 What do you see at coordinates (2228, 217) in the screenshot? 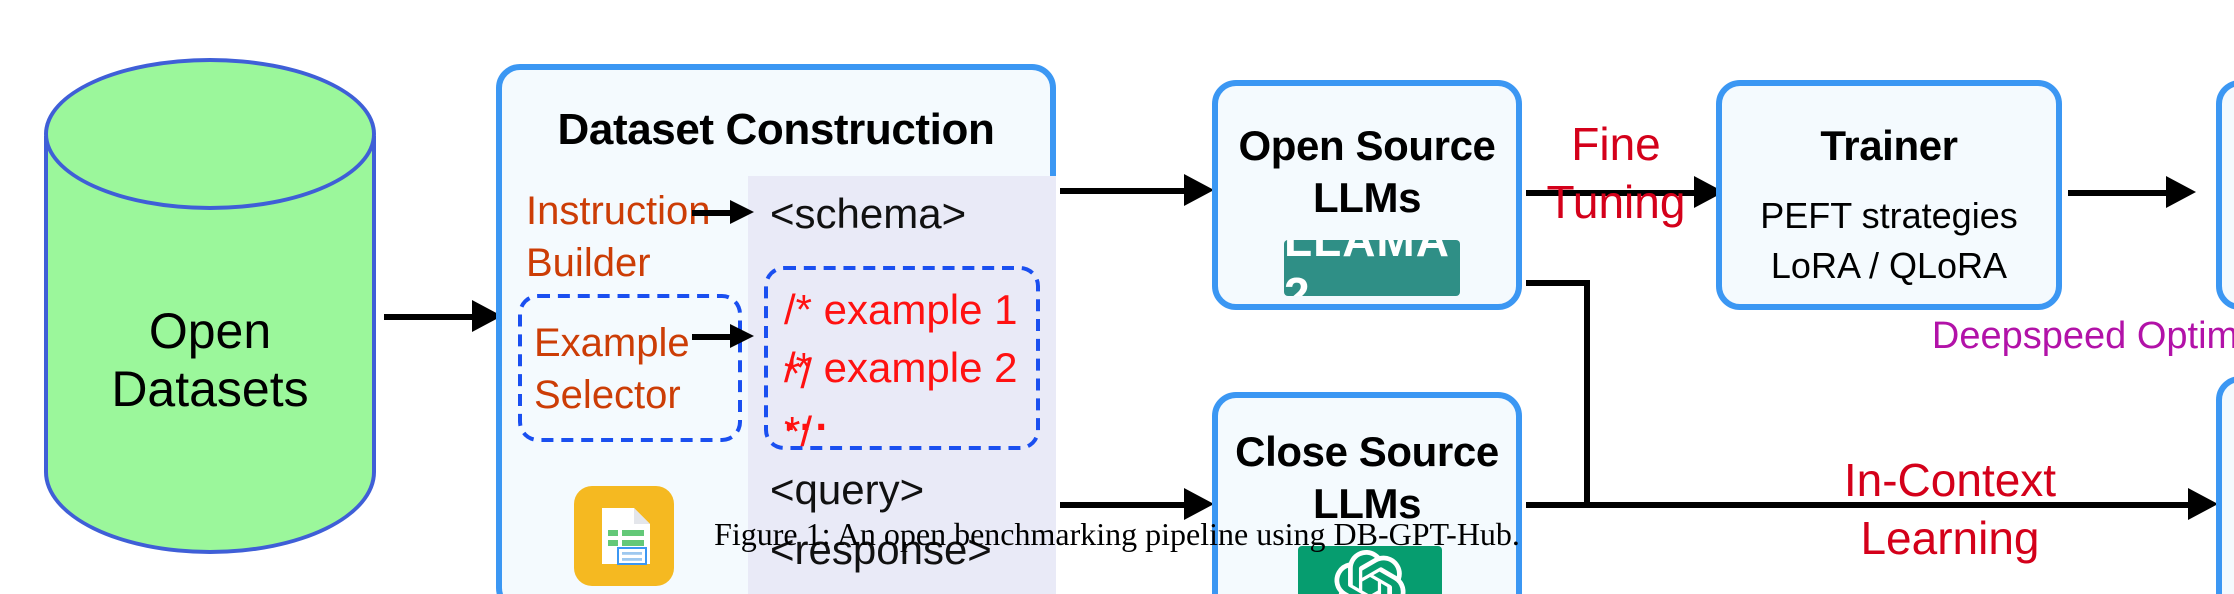
I see `predictor-top-sub1: Adaptive` at bounding box center [2228, 217].